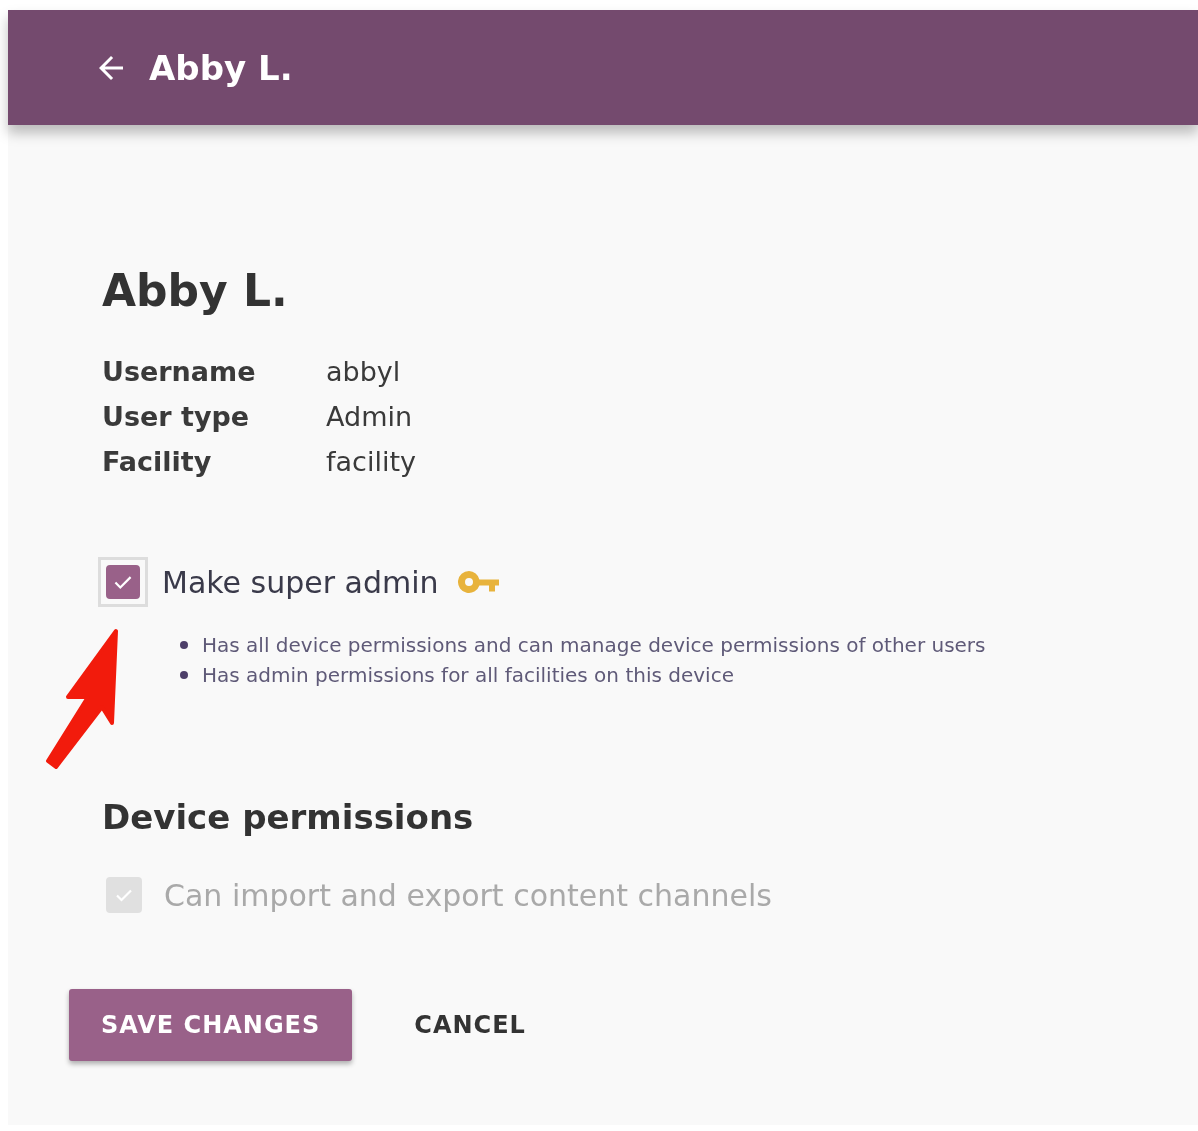 The width and height of the screenshot is (1198, 1131). Describe the element at coordinates (468, 675) in the screenshot. I see `permission-note: Has admin permissions for all facilities on this device` at that location.